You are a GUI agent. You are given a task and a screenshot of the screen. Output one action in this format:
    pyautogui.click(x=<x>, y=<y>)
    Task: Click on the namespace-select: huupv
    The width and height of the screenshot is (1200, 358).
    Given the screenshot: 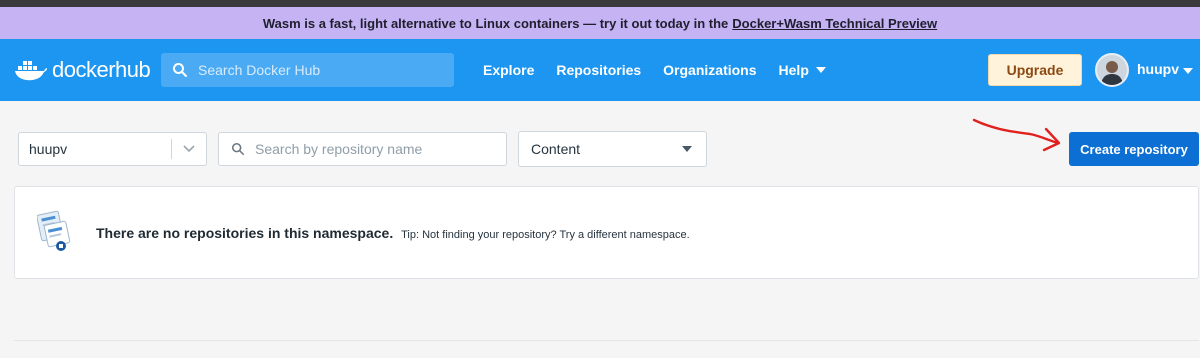 What is the action you would take?
    pyautogui.click(x=112, y=149)
    